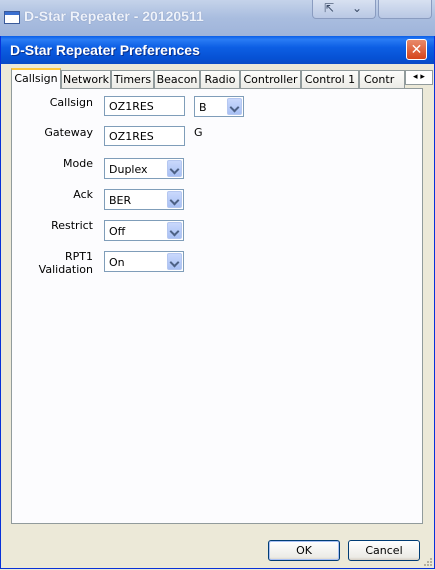 The image size is (435, 570). What do you see at coordinates (12, 17) in the screenshot?
I see `app-window-icon` at bounding box center [12, 17].